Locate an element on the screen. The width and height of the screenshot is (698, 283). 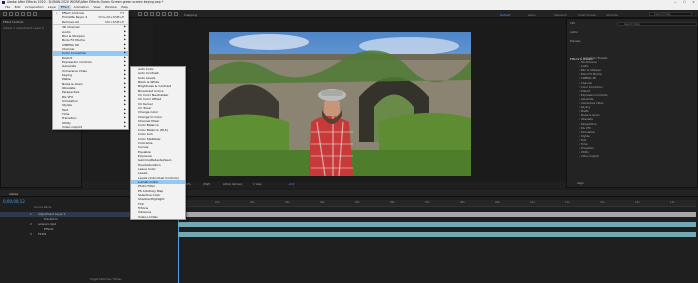
effect-menu-item-video-copilot: Video Copilot ▶ is located at coordinates (90, 127).